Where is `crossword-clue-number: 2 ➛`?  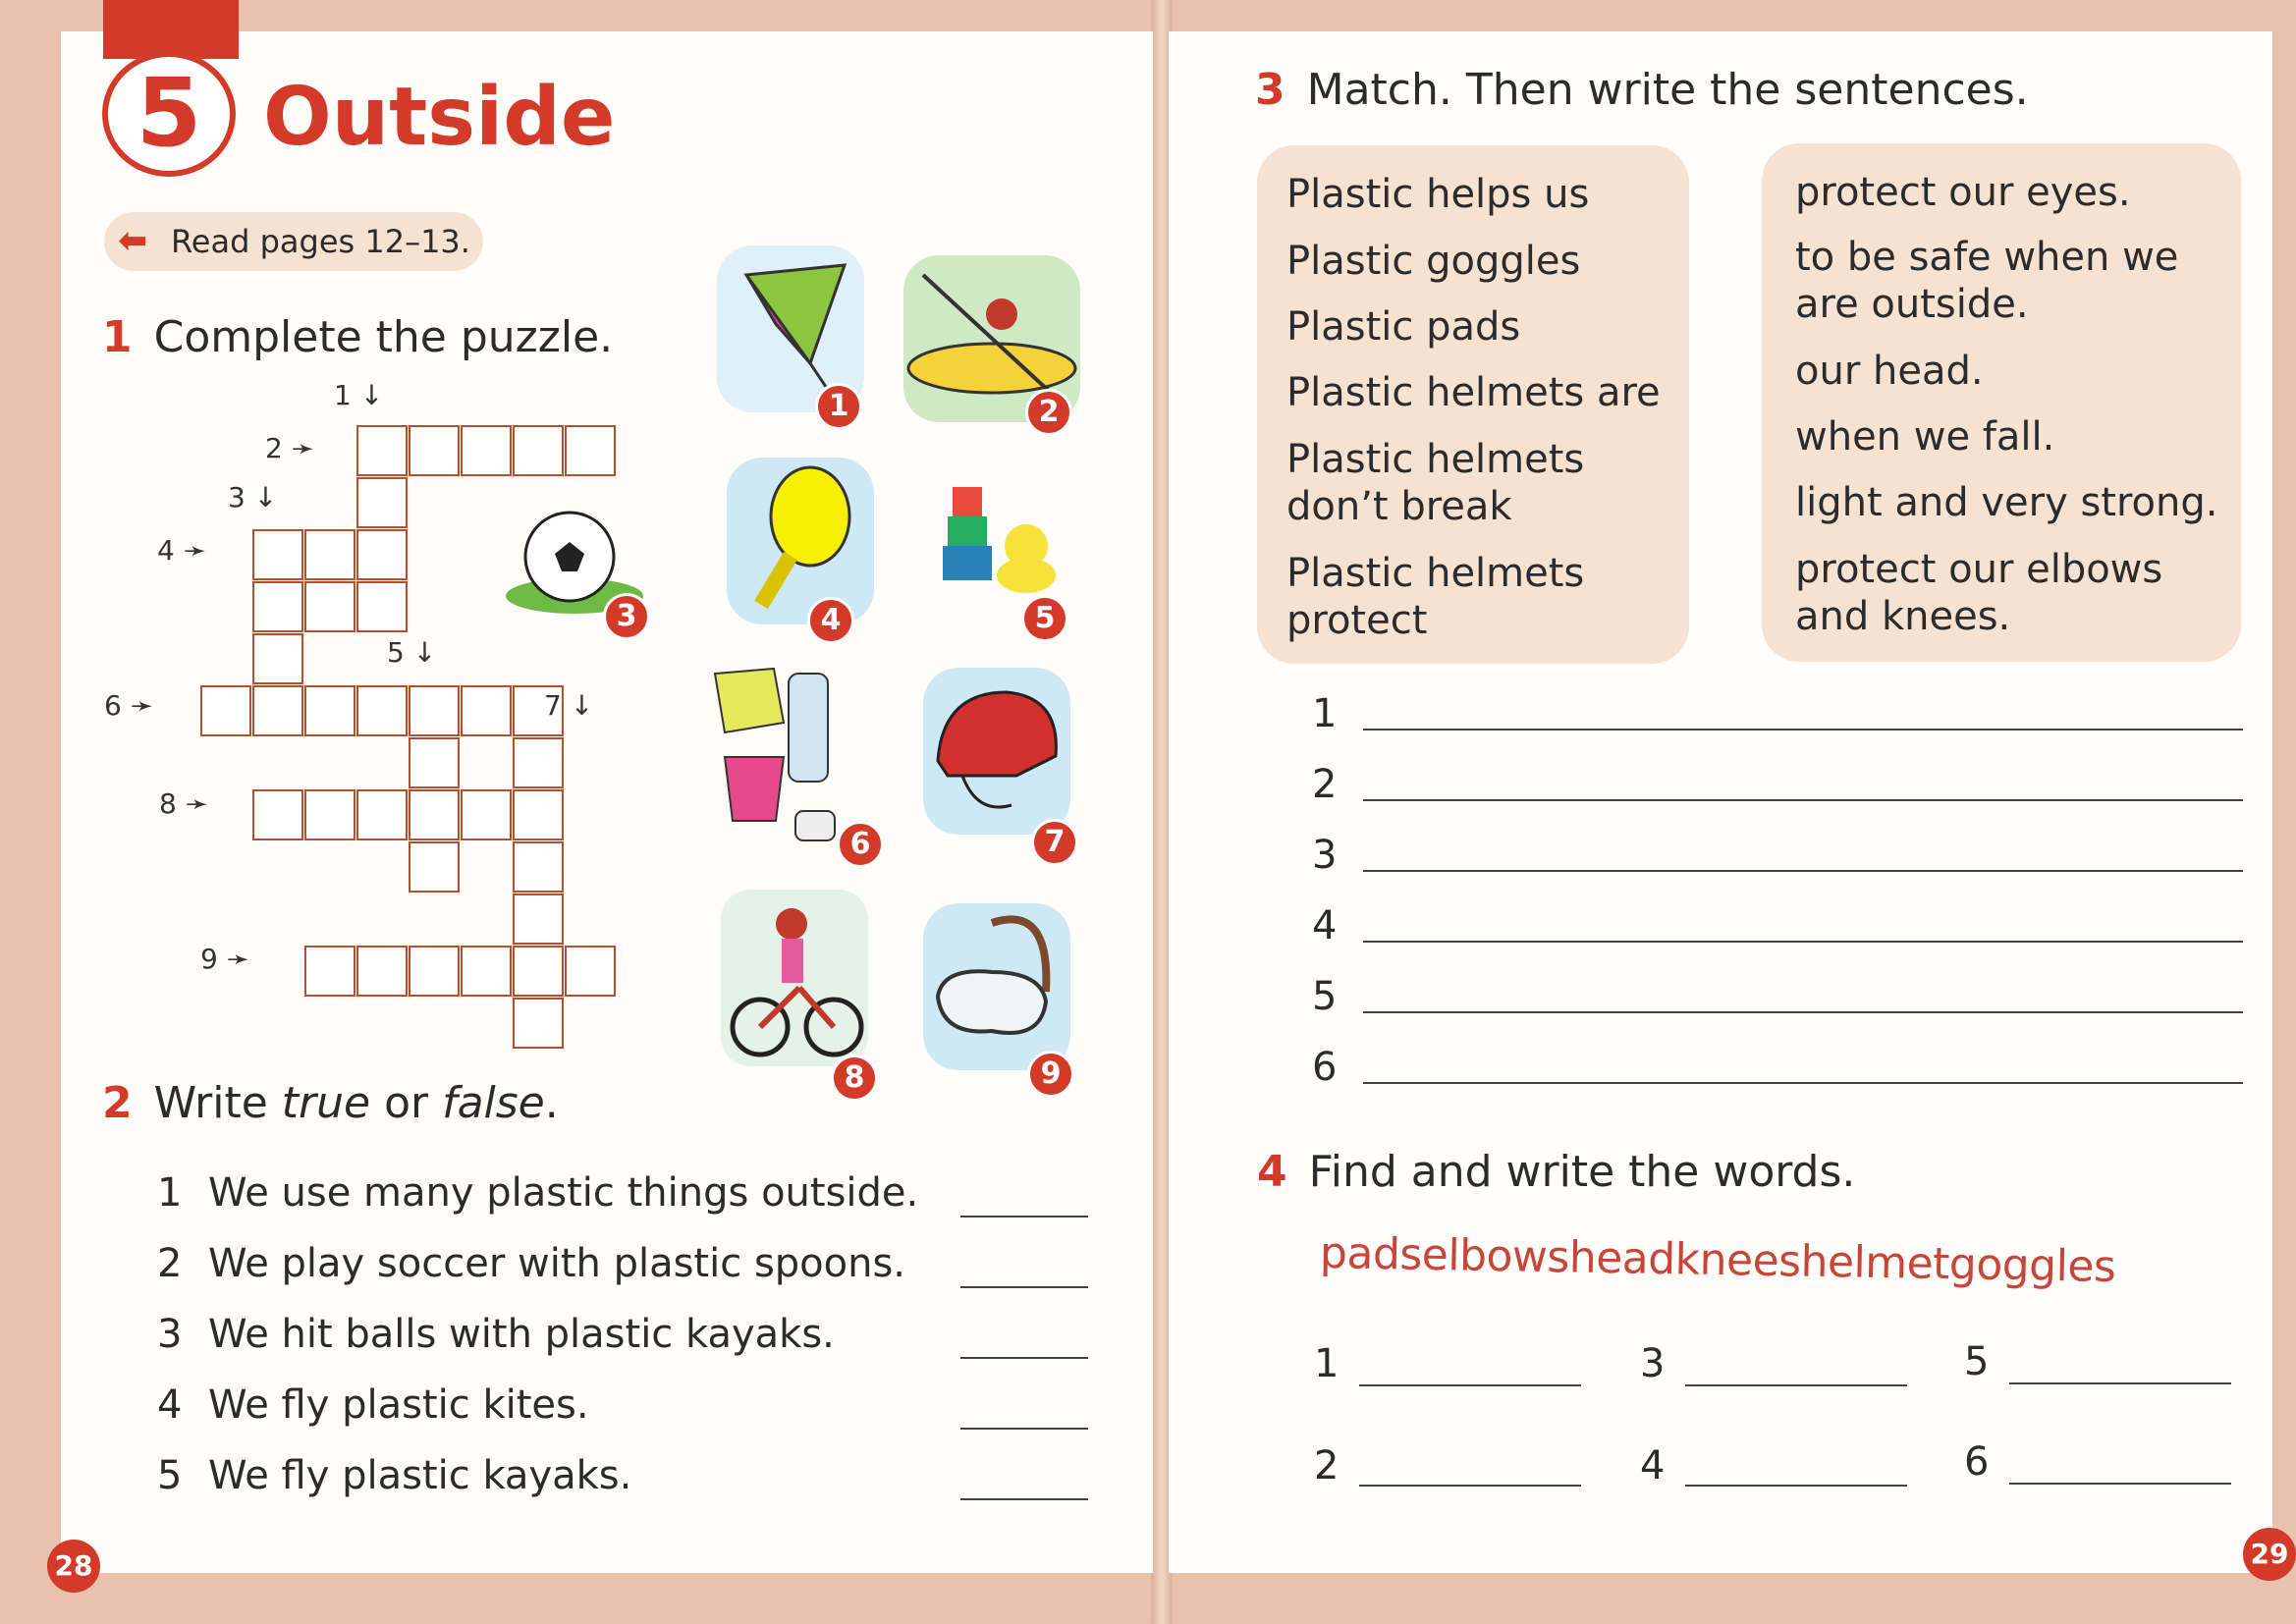
crossword-clue-number: 2 ➛ is located at coordinates (290, 448).